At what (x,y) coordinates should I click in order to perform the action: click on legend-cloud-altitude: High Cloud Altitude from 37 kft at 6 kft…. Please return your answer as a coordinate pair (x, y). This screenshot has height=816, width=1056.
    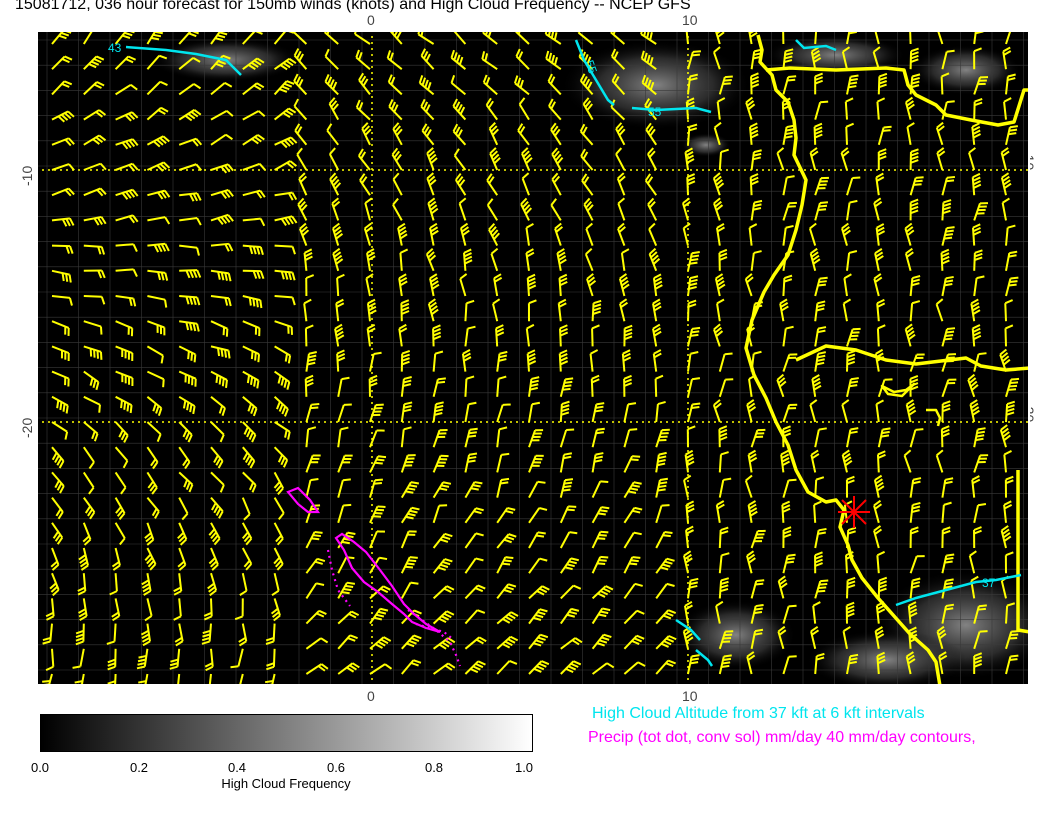
    Looking at the image, I should click on (758, 713).